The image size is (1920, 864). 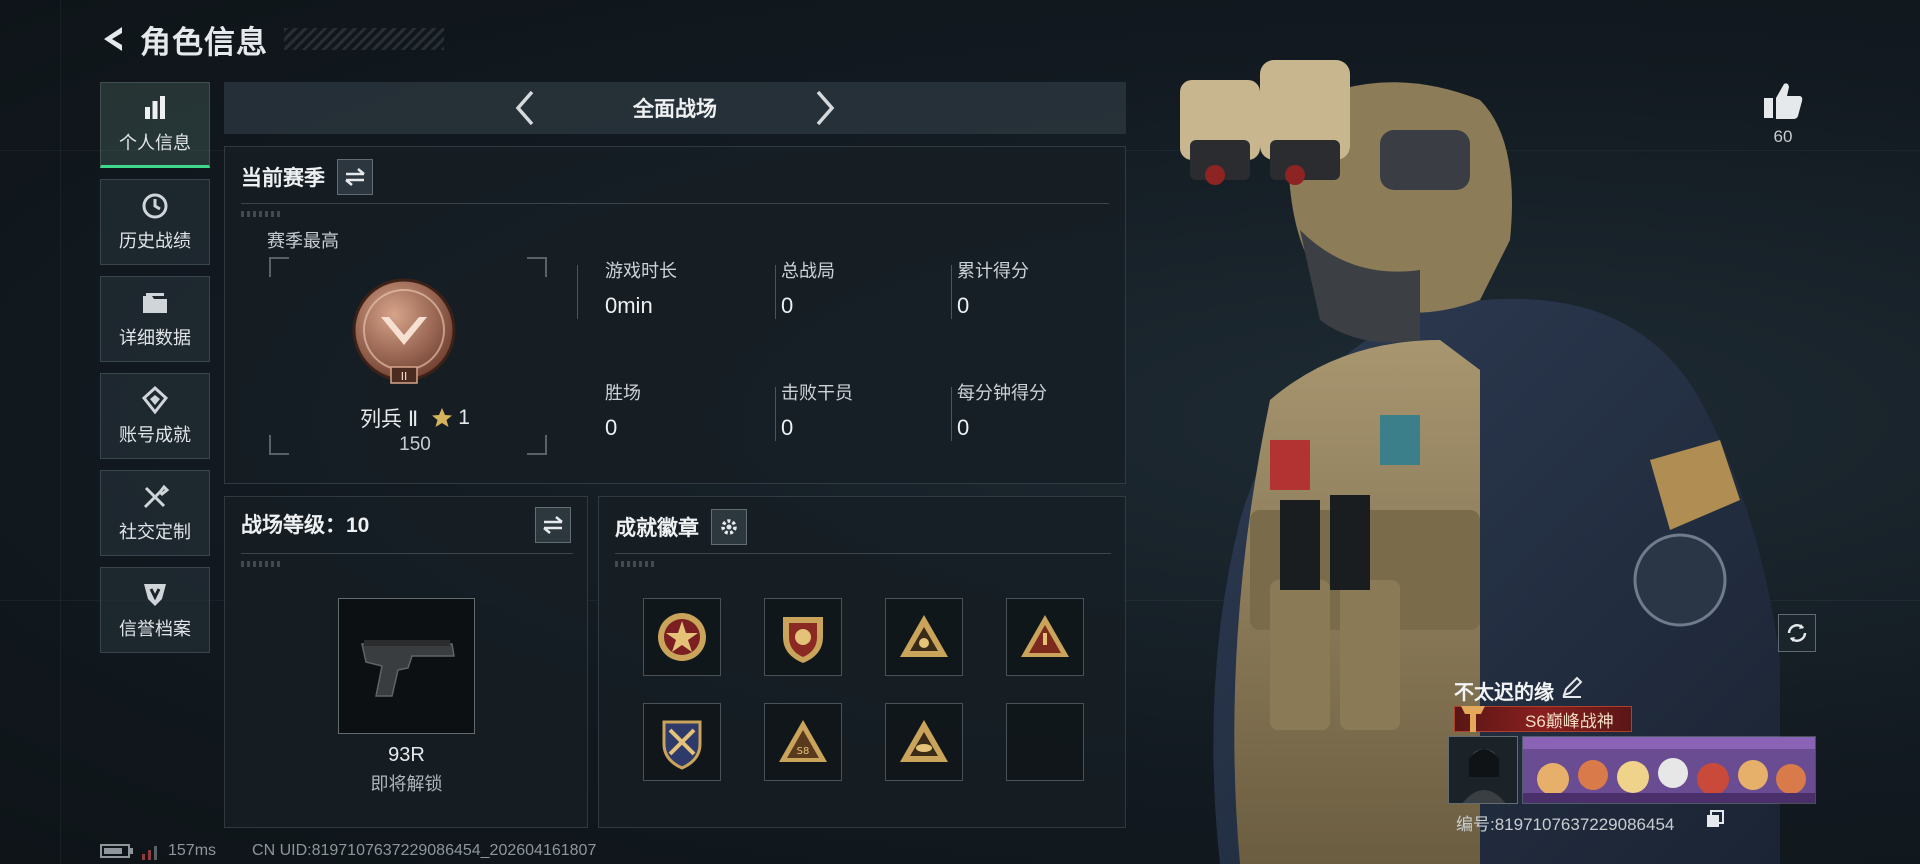 I want to click on rotate-model-button, so click(x=1797, y=633).